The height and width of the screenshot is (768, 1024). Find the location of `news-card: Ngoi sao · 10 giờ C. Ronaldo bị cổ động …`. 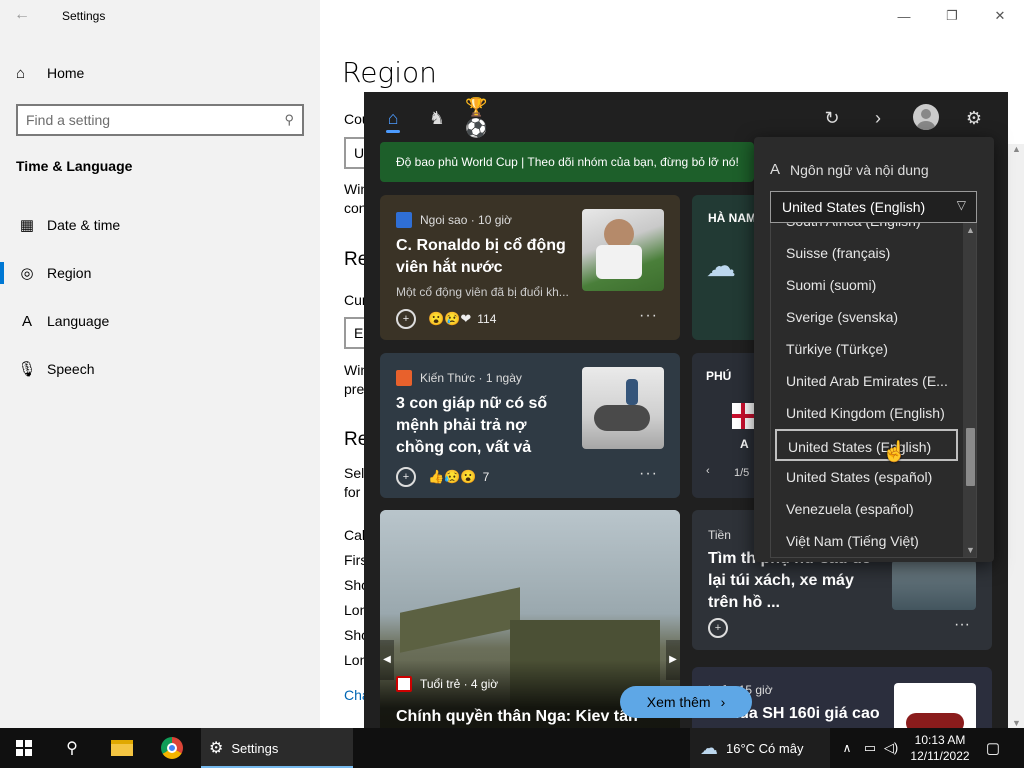

news-card: Ngoi sao · 10 giờ C. Ronaldo bị cổ động … is located at coordinates (530, 267).